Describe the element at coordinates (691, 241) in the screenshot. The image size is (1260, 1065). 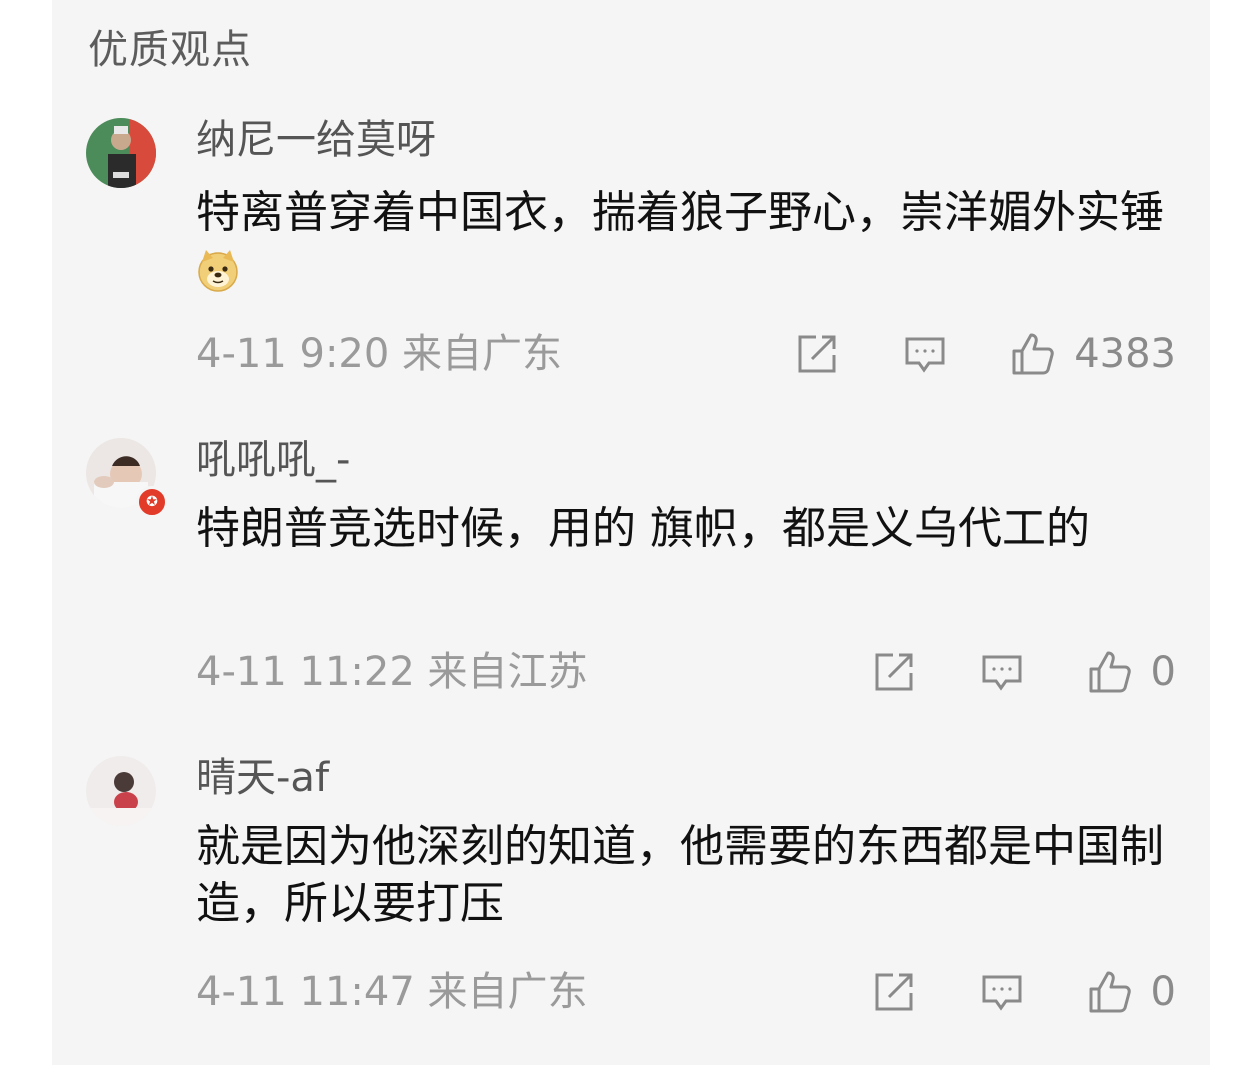
I see `comment-content: 特离普穿着中国衣，揣着狼子野心，崇洋媚外实锤` at that location.